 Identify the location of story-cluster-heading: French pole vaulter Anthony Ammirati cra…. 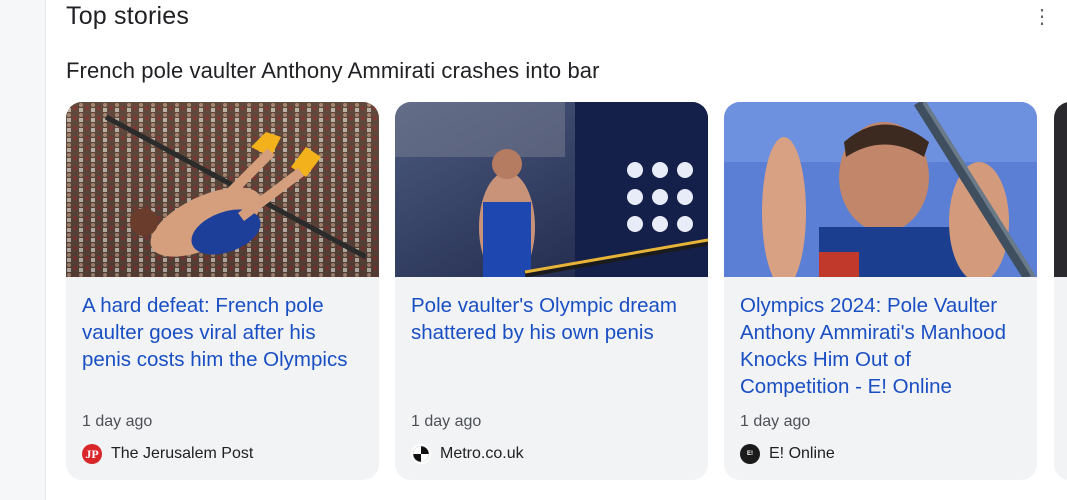
(333, 71).